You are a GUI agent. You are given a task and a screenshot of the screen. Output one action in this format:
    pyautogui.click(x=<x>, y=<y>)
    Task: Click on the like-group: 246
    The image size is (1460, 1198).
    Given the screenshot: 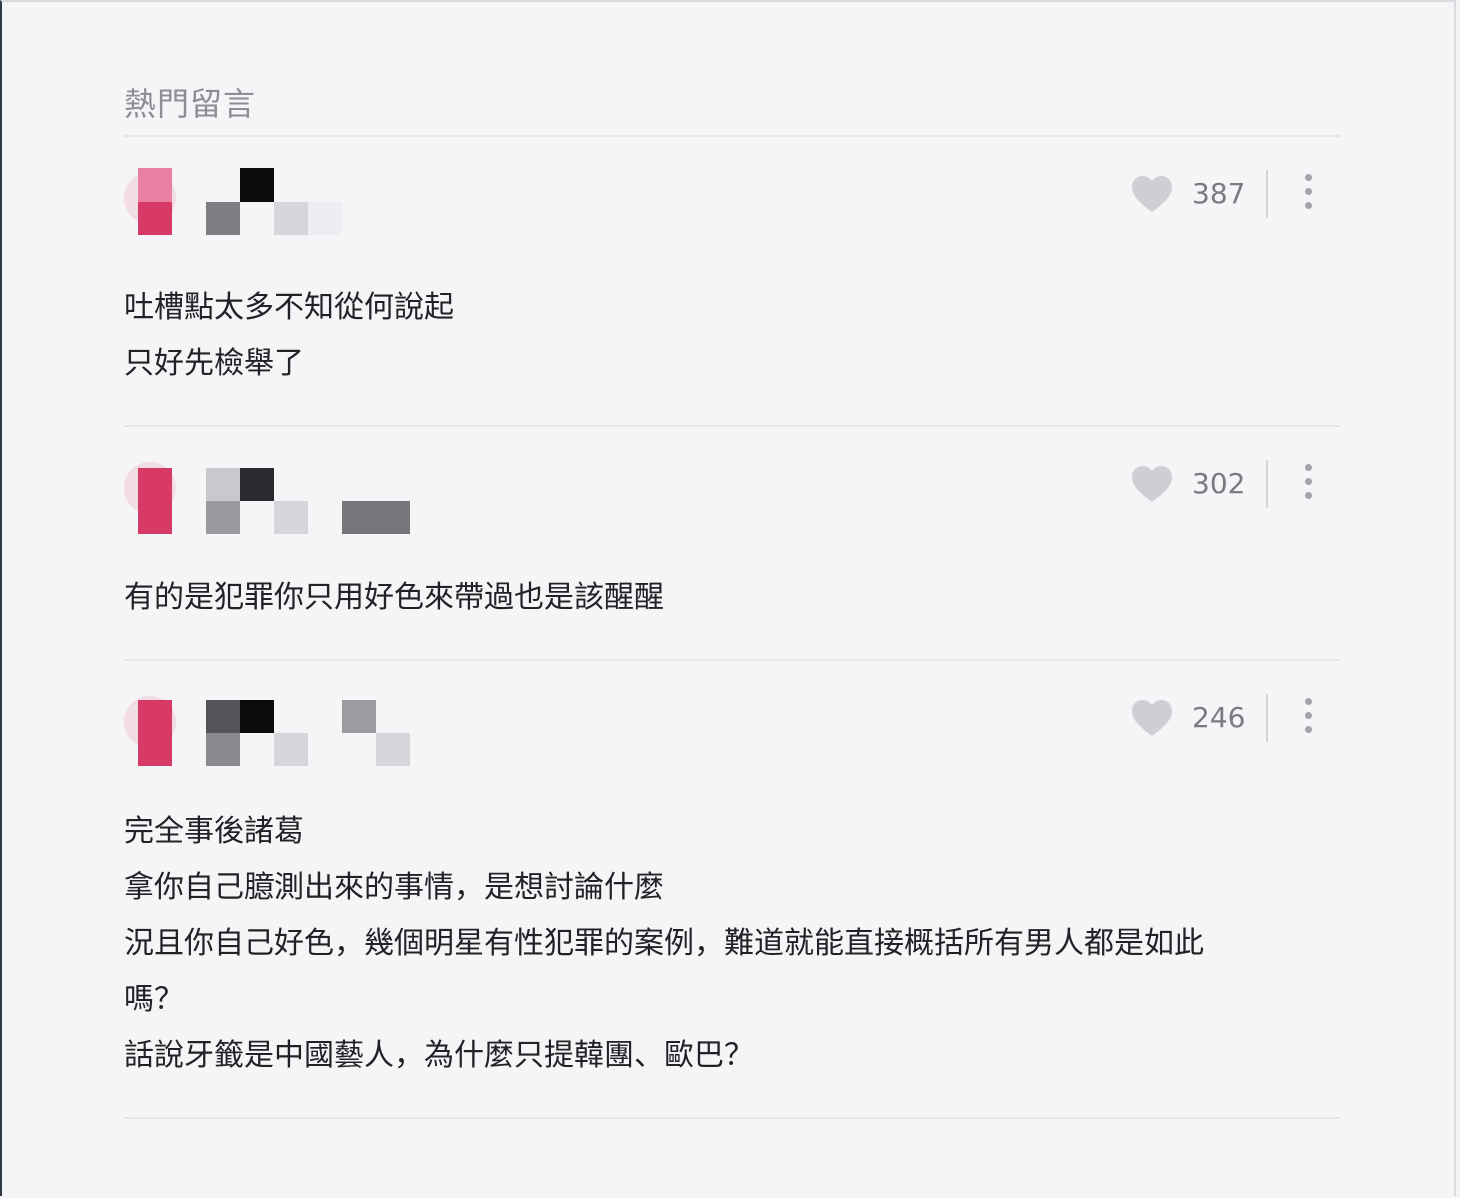 What is the action you would take?
    pyautogui.click(x=1235, y=719)
    